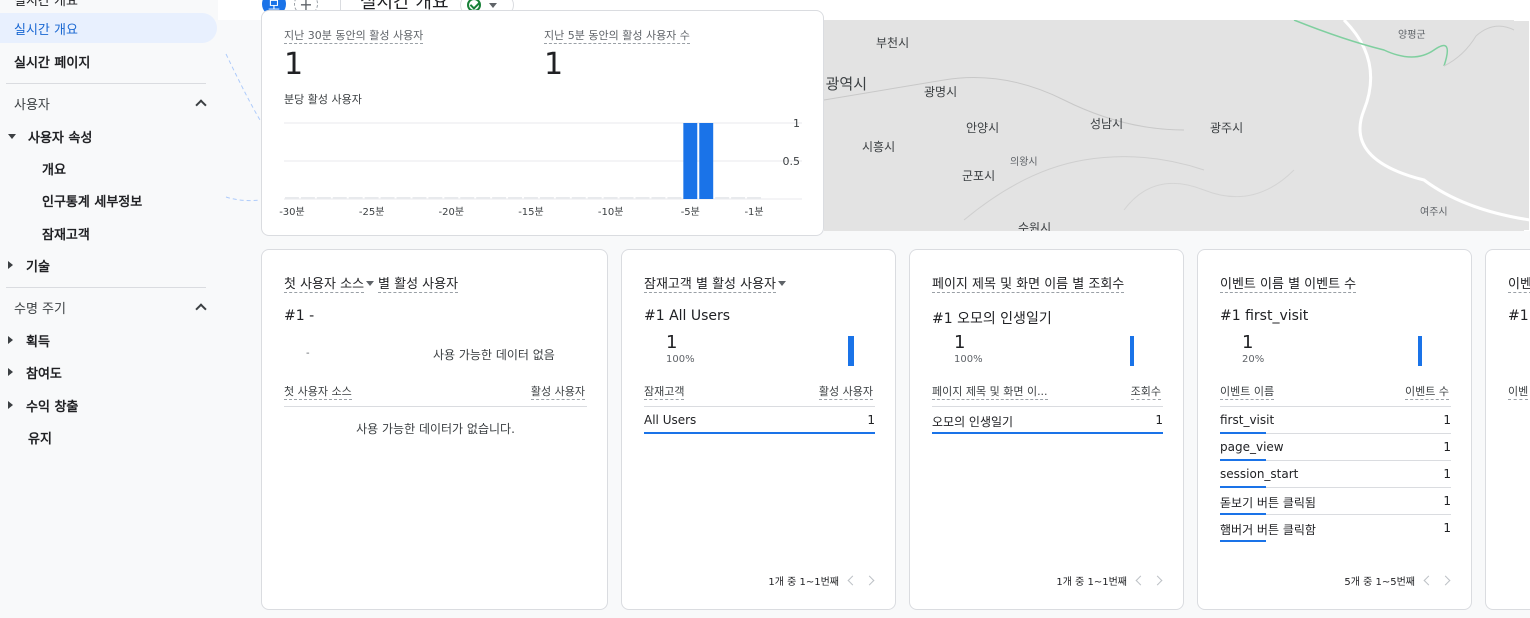 This screenshot has width=1530, height=618. I want to click on column-header-dimension: 이벤, so click(1518, 391).